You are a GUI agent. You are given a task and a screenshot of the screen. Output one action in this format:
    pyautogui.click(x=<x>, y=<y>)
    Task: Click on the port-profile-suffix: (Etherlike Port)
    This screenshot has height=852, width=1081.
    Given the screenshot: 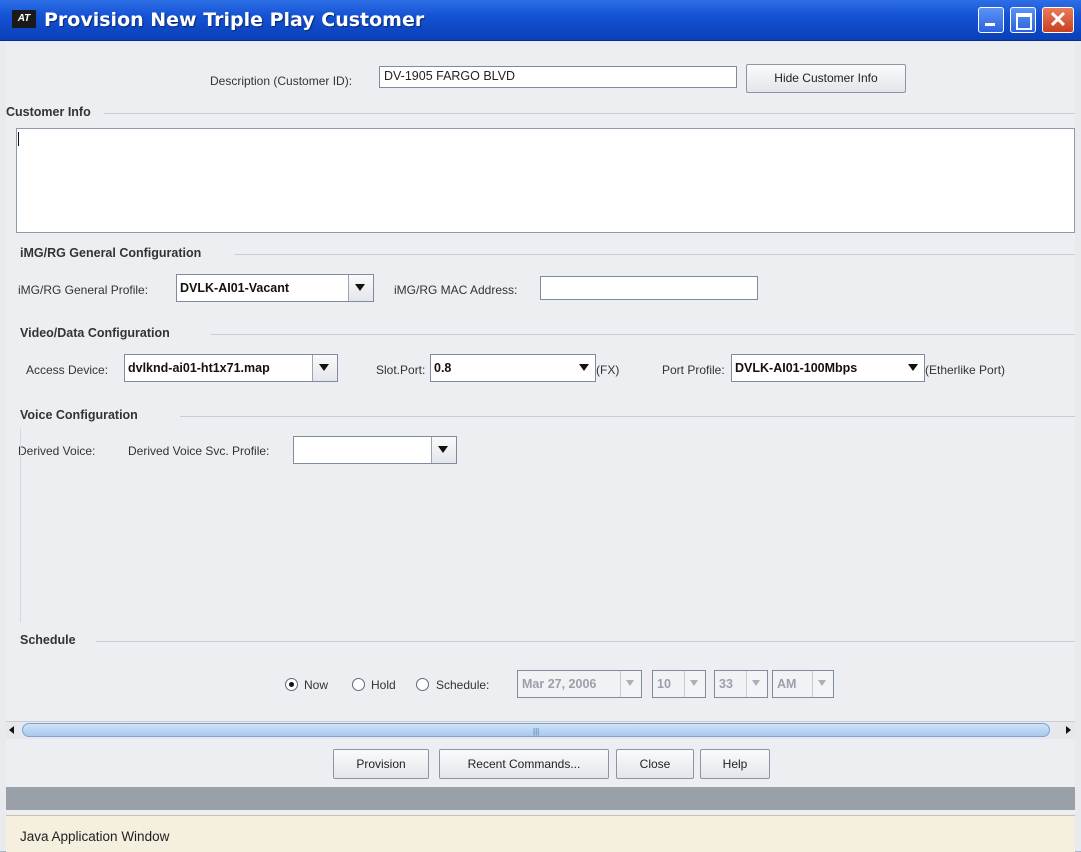 What is the action you would take?
    pyautogui.click(x=965, y=370)
    